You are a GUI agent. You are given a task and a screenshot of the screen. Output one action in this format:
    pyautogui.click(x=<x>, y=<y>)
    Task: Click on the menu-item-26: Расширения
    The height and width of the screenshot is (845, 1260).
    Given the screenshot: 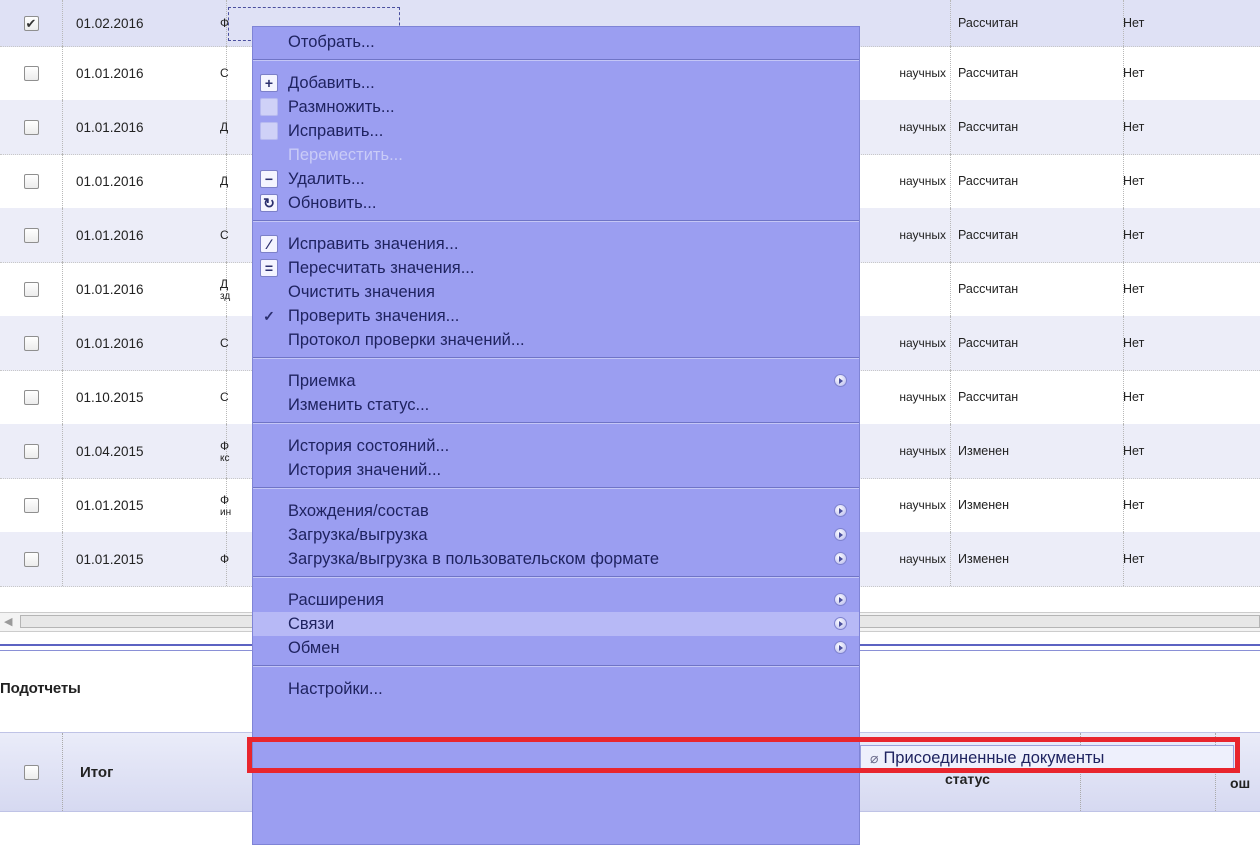 What is the action you would take?
    pyautogui.click(x=556, y=600)
    